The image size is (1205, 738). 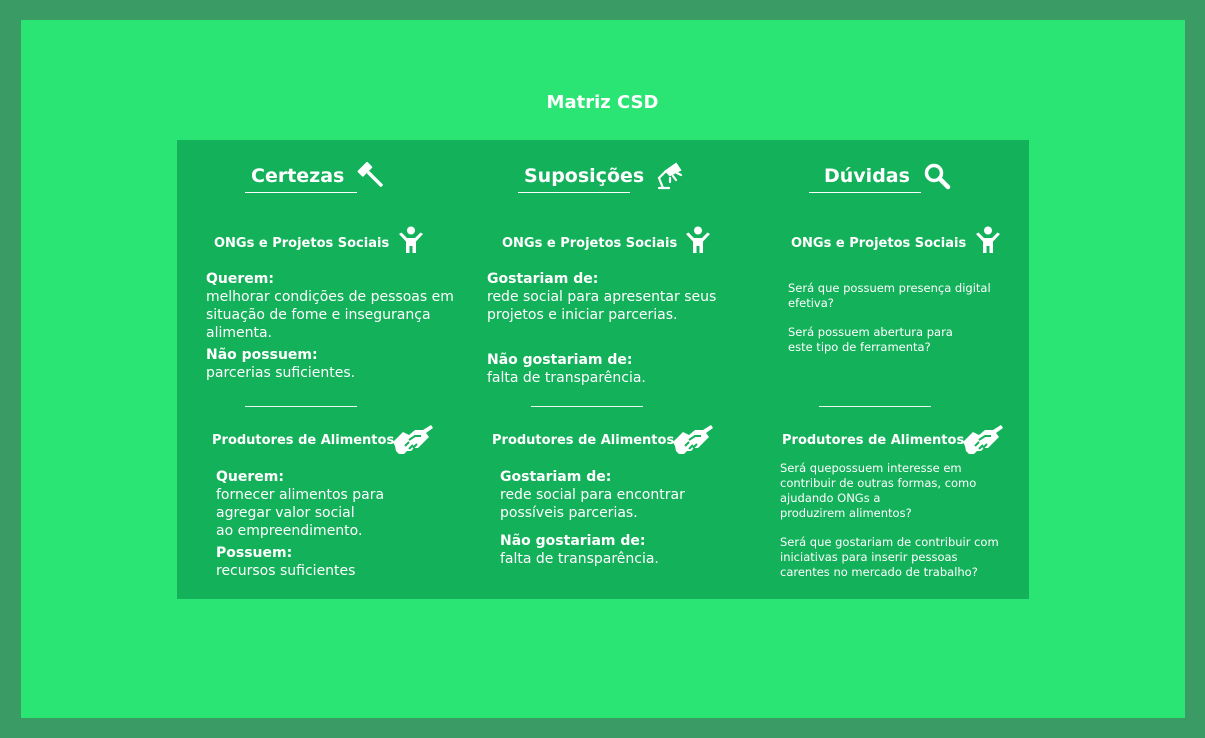 I want to click on duvidas-produtores-q1-line: produzirem alimentos?, so click(x=846, y=513).